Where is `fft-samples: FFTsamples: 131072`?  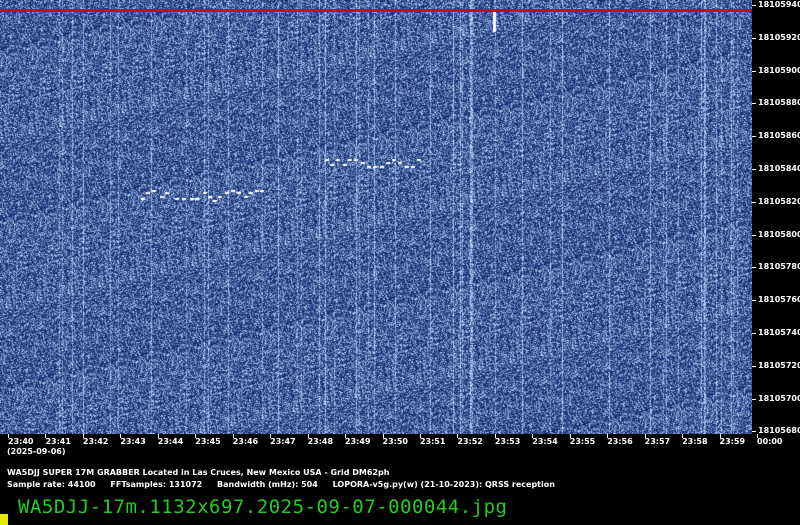
fft-samples: FFTsamples: 131072 is located at coordinates (156, 484).